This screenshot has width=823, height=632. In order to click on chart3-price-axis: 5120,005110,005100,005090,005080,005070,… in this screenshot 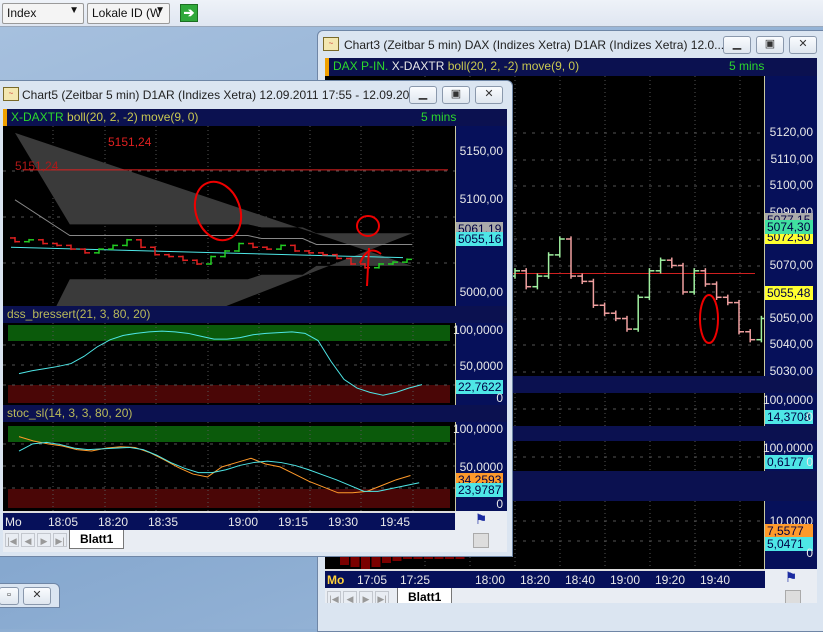, I will do `click(790, 240)`.